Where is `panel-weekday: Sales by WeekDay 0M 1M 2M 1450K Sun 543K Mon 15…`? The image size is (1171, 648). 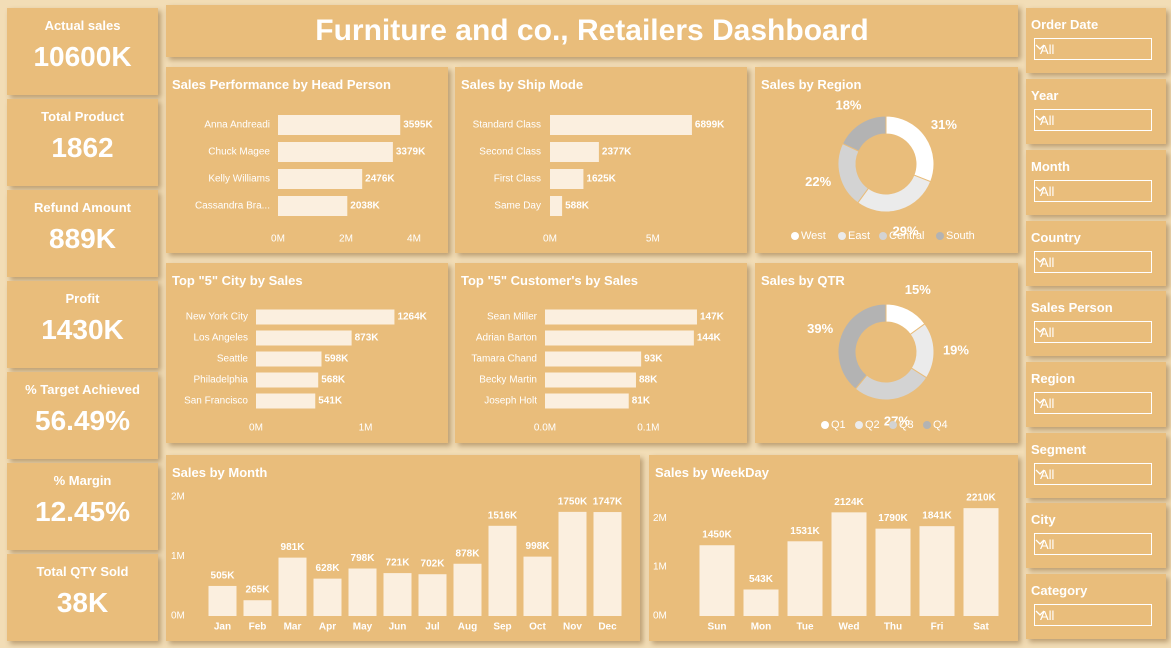 panel-weekday: Sales by WeekDay 0M 1M 2M 1450K Sun 543K Mon 15… is located at coordinates (833, 548).